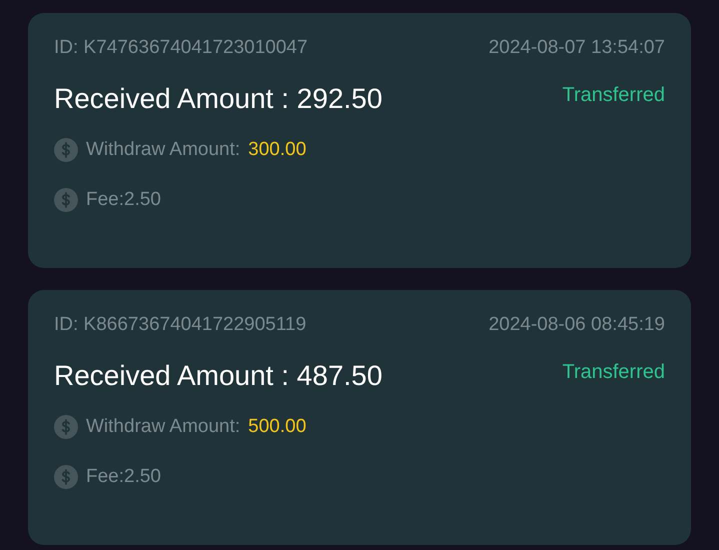 Image resolution: width=719 pixels, height=550 pixels. Describe the element at coordinates (218, 99) in the screenshot. I see `received-amount: Received Amount : 292.50` at that location.